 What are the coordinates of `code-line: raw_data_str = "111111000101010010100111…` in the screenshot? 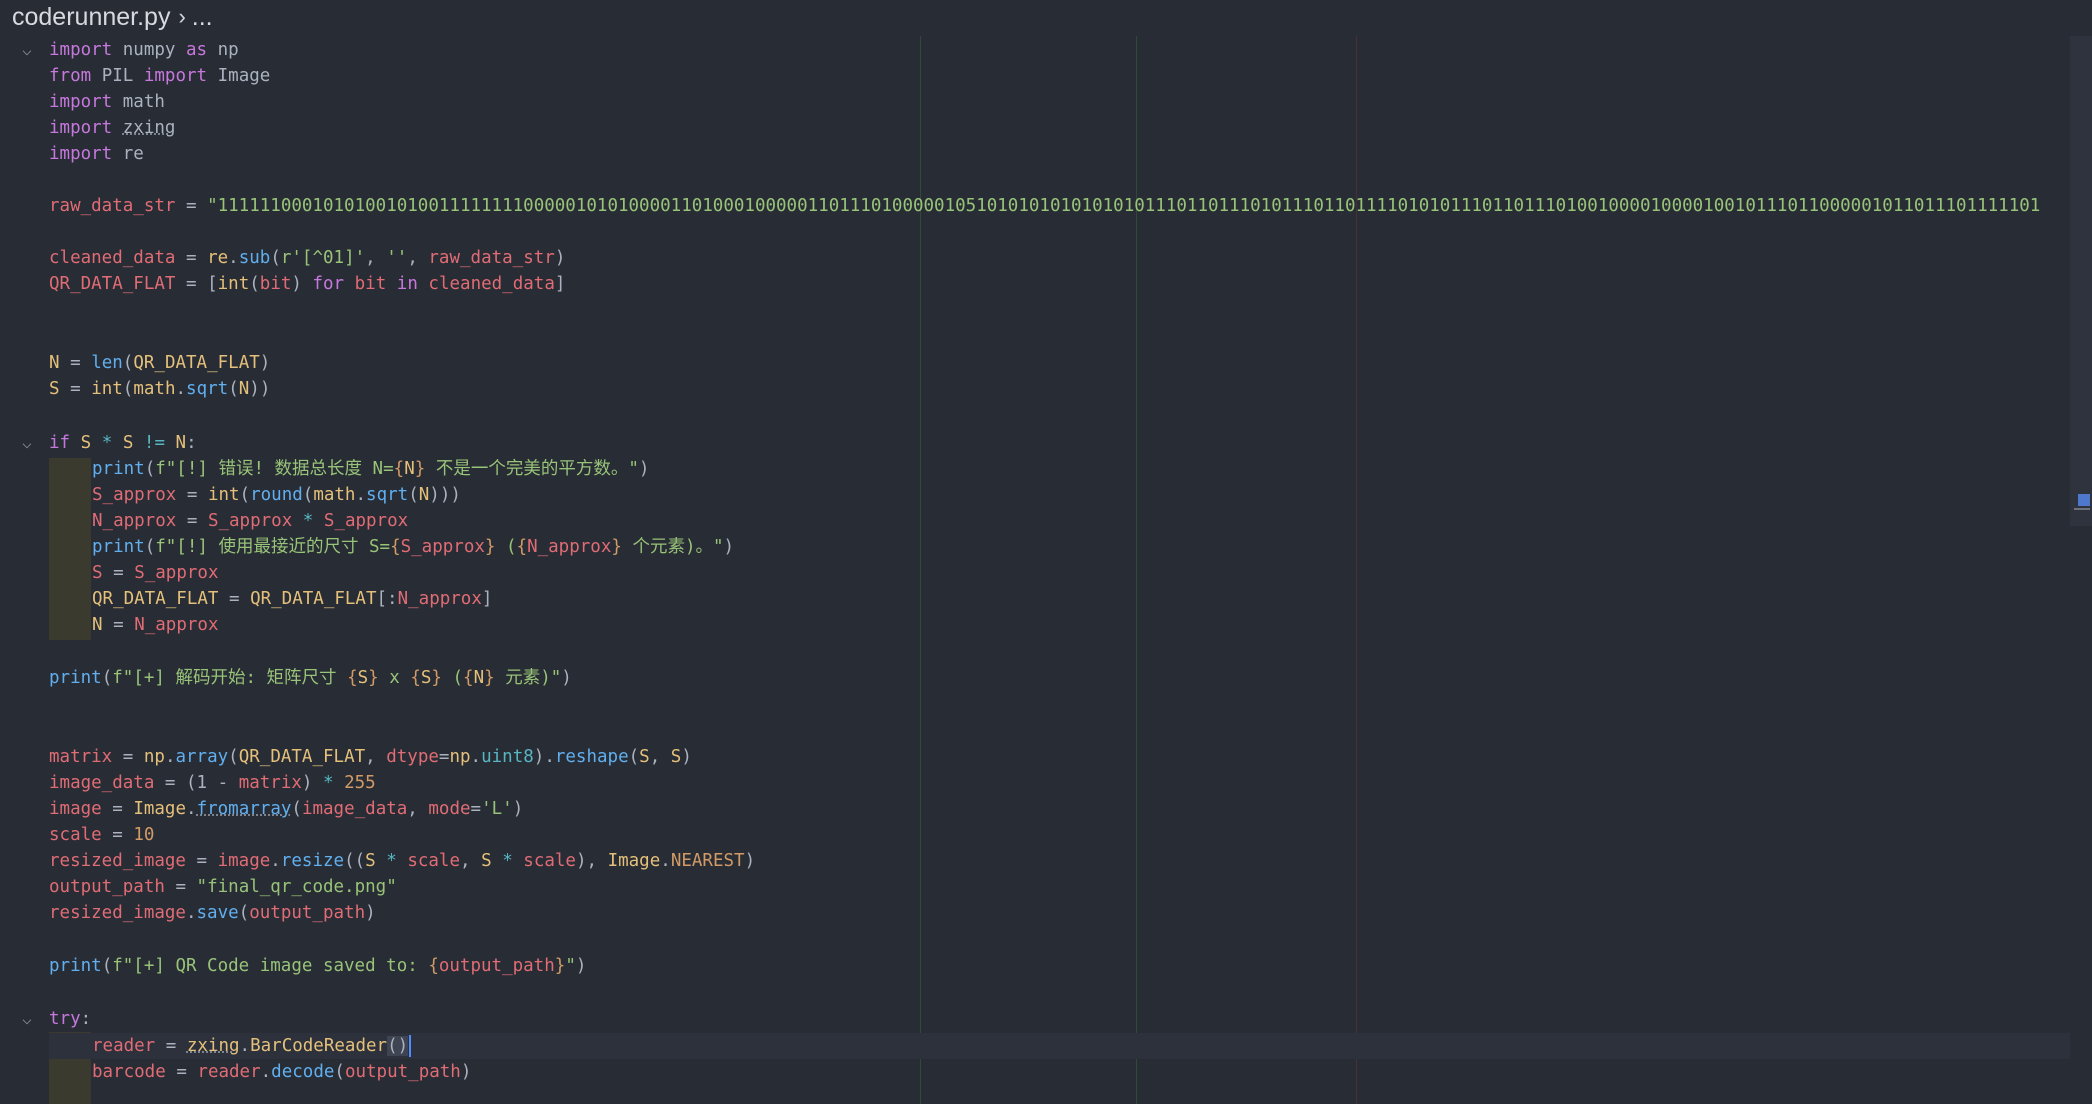 It's located at (1044, 206).